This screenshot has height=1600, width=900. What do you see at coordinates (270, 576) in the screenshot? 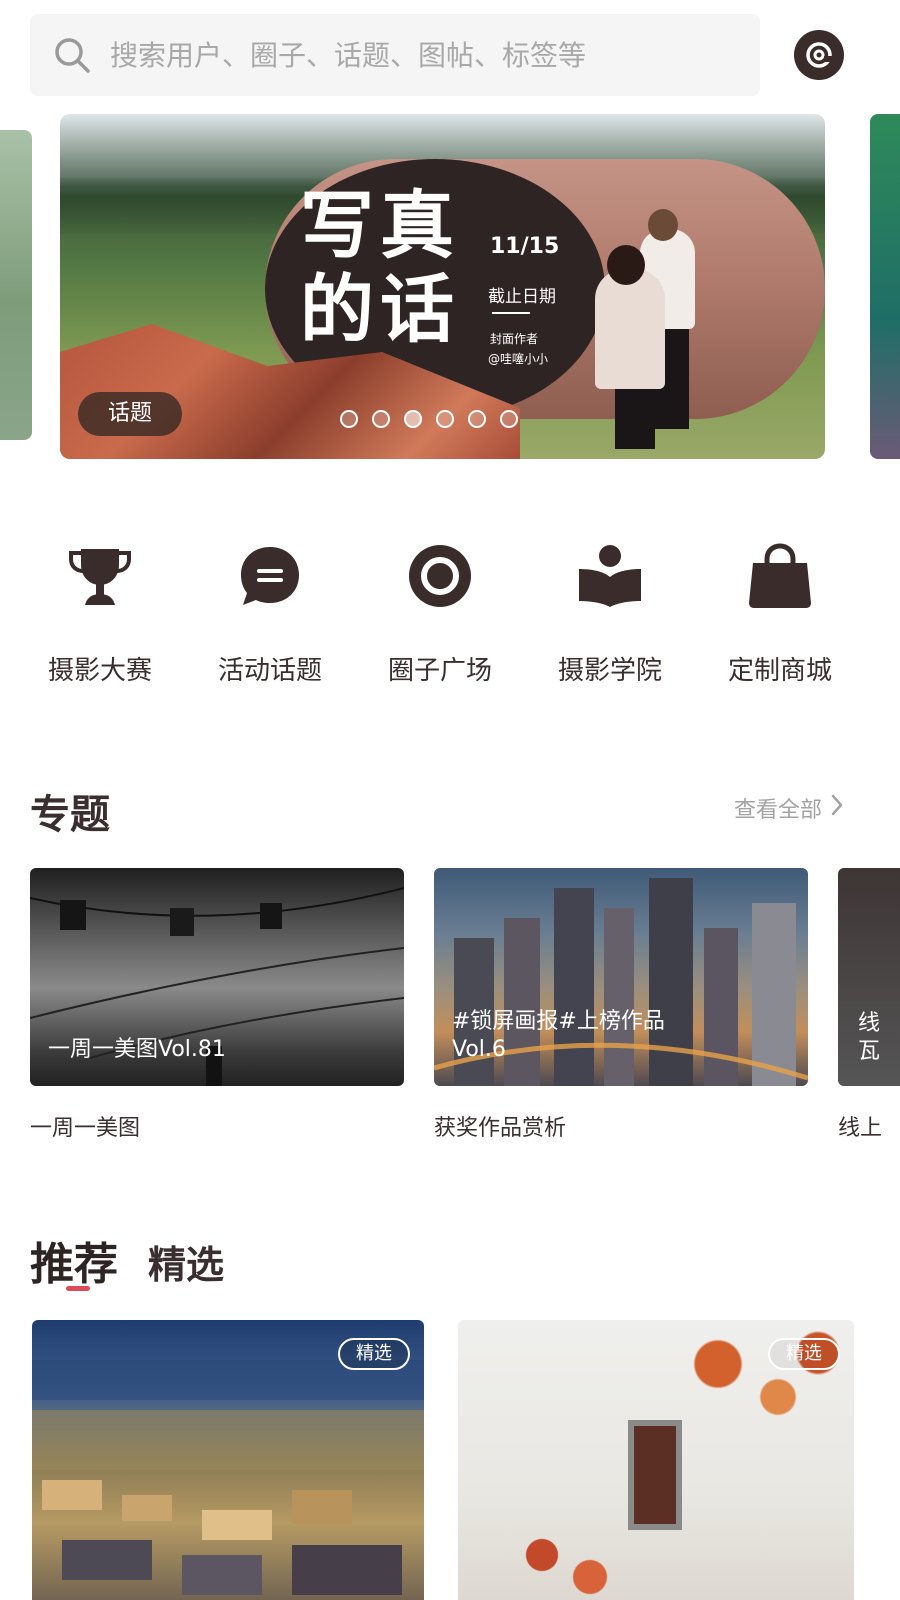
I see `chat-bubble-icon` at bounding box center [270, 576].